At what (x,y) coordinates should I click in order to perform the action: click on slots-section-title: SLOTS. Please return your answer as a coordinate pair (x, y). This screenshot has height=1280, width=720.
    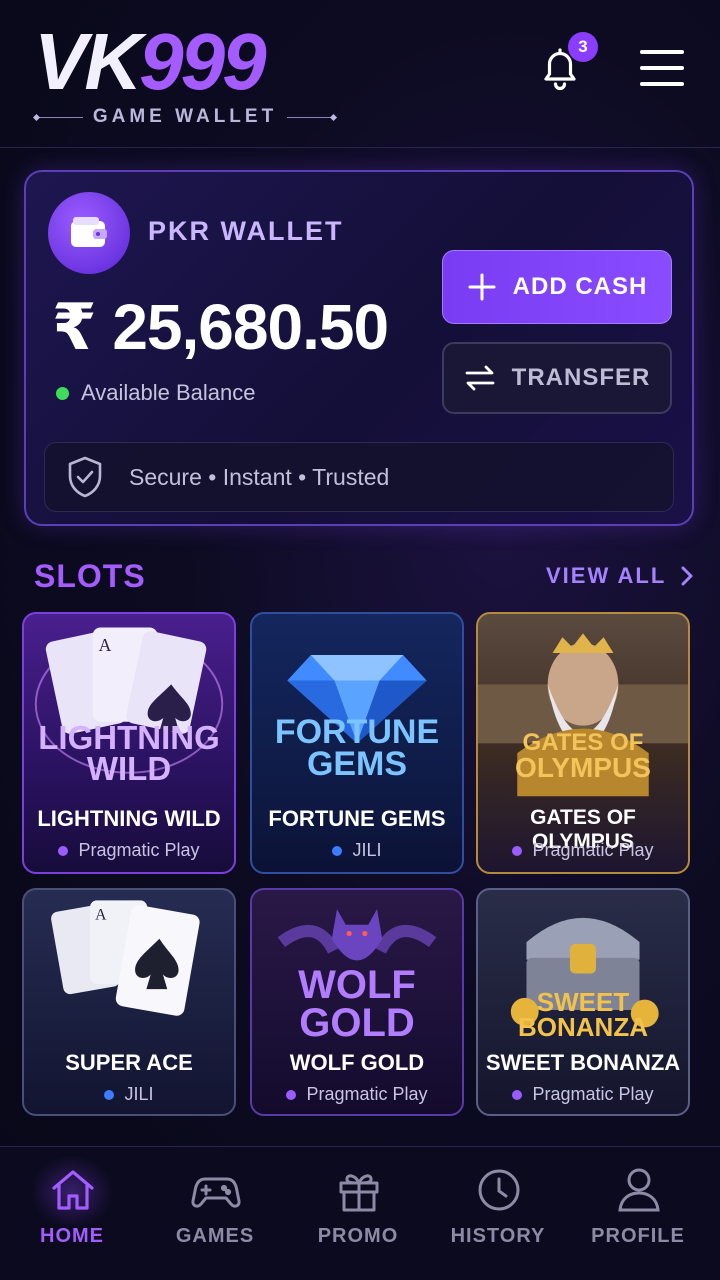
    Looking at the image, I should click on (90, 576).